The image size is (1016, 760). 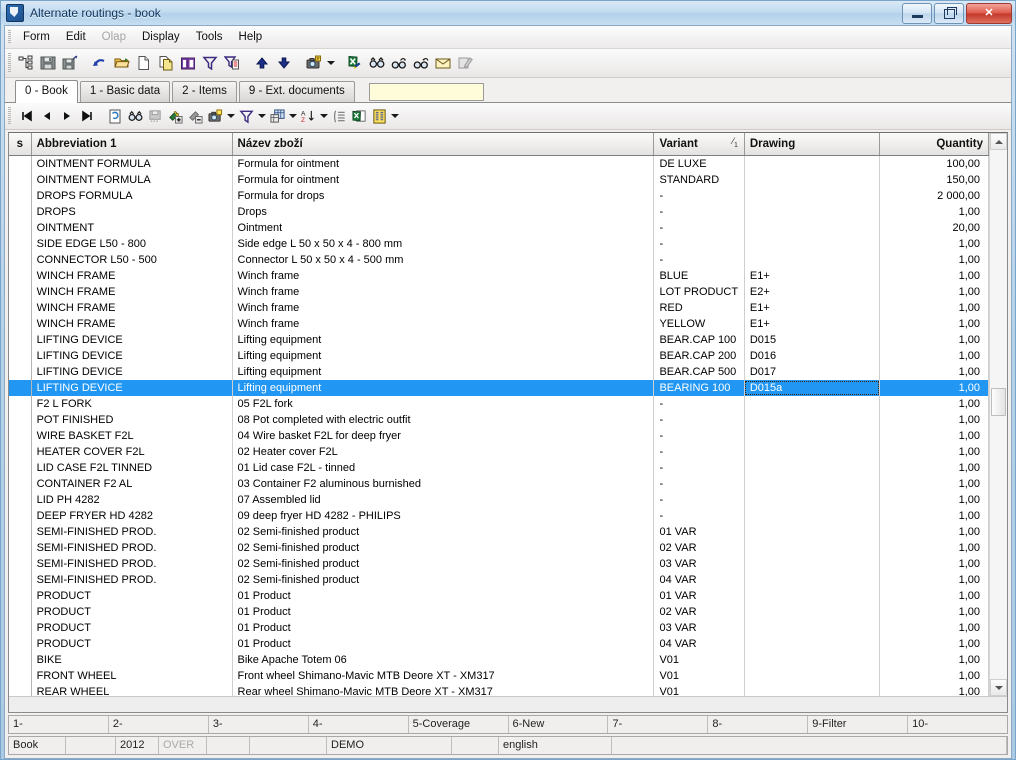 What do you see at coordinates (443, 548) in the screenshot?
I see `cell-nazev: 02 Semi-finished product` at bounding box center [443, 548].